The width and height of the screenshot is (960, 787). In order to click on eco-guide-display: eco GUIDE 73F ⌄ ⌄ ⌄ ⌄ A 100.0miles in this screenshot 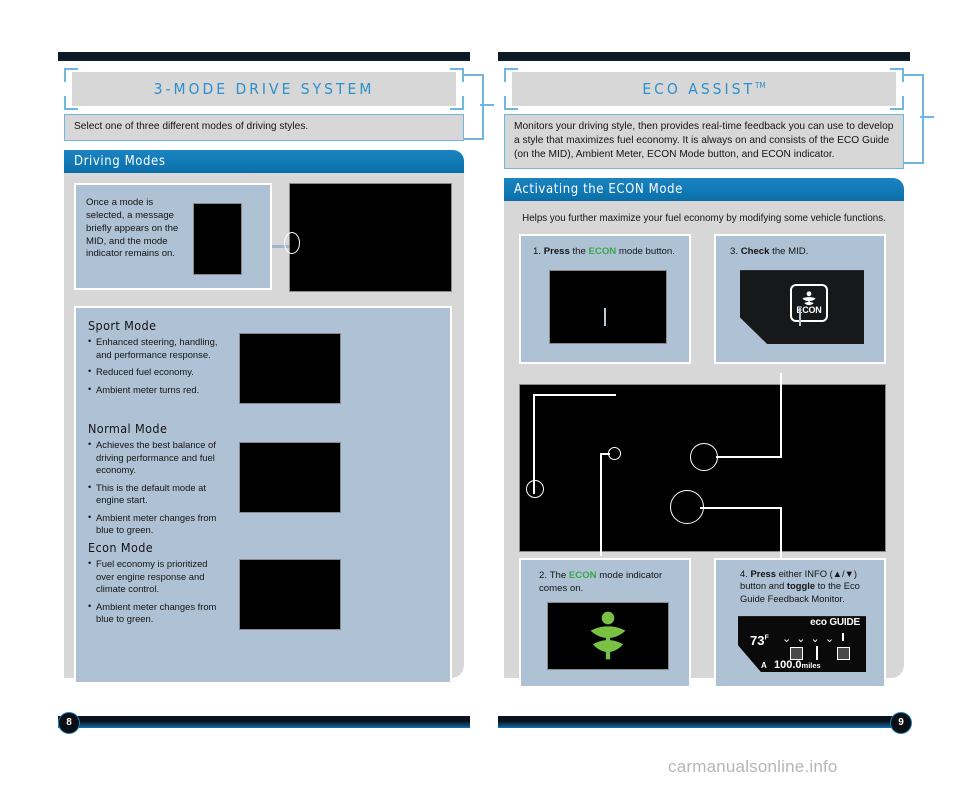, I will do `click(802, 644)`.